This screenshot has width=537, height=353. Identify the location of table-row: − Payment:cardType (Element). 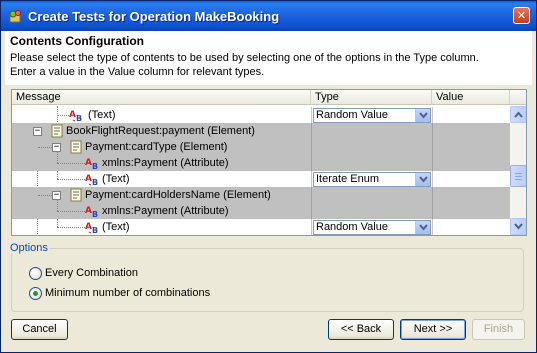
(261, 147).